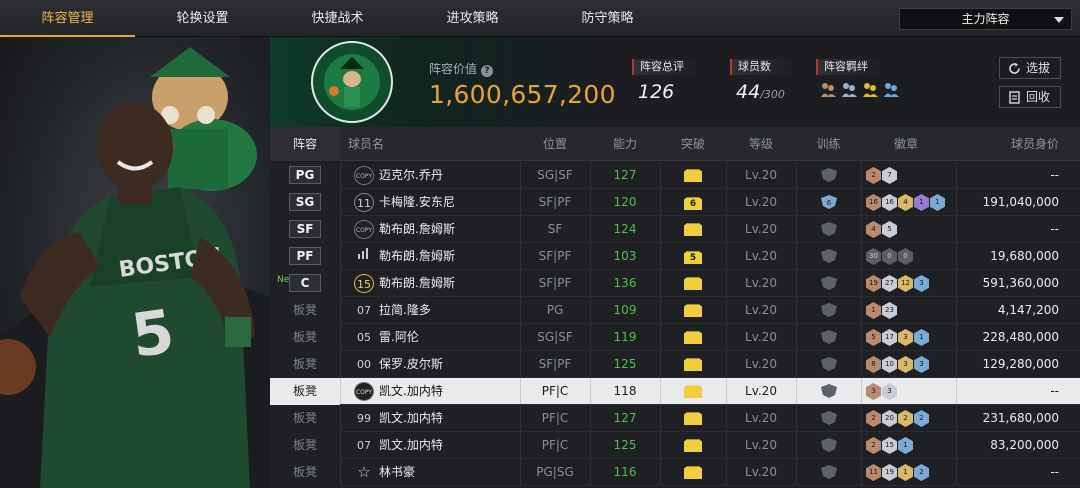  What do you see at coordinates (607, 18) in the screenshot?
I see `tab-defense-strategy: 防守策略` at bounding box center [607, 18].